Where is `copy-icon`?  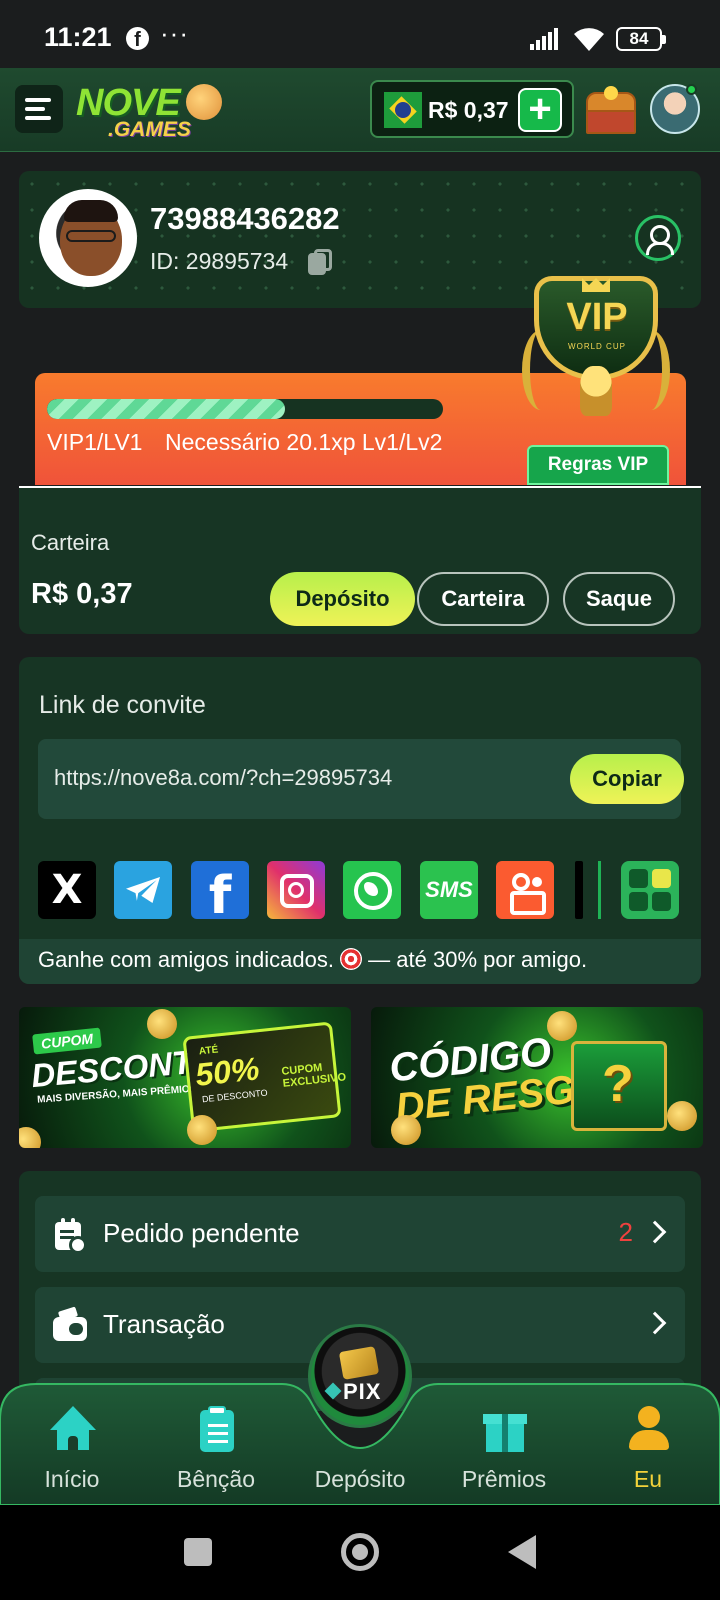
copy-icon is located at coordinates (320, 262).